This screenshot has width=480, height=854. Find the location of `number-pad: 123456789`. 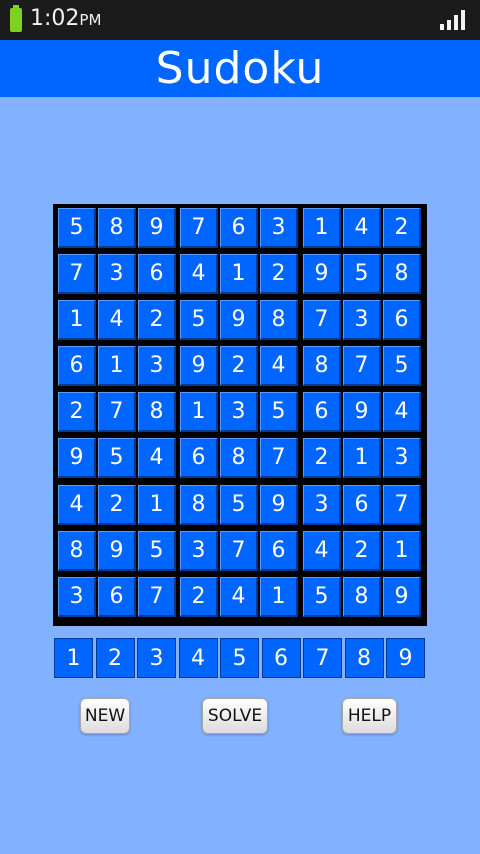

number-pad: 123456789 is located at coordinates (240, 658).